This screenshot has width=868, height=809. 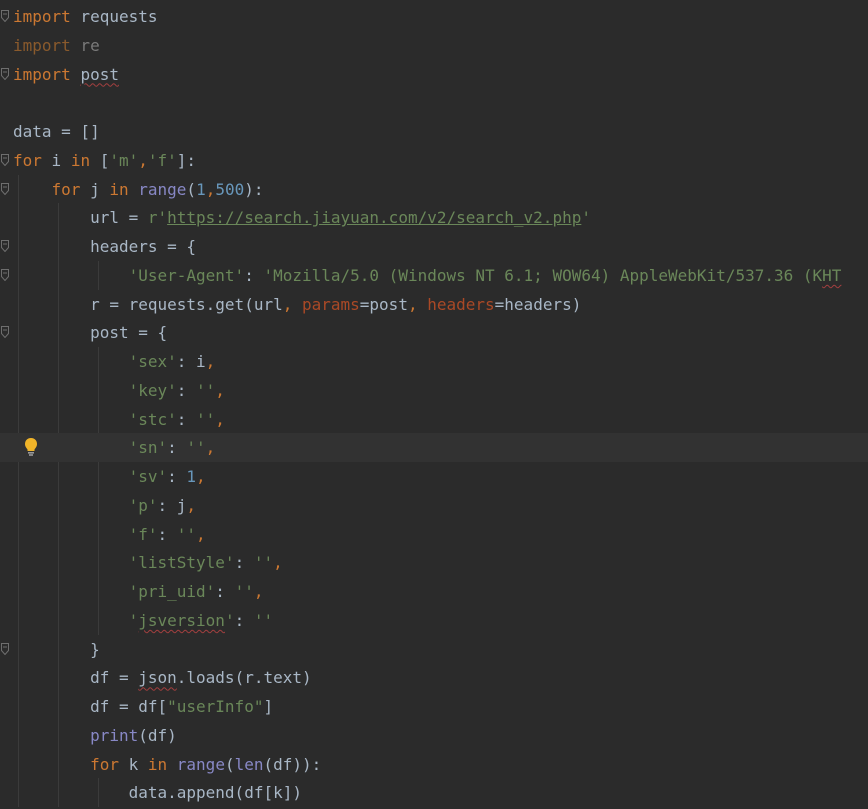 I want to click on code-token: requests, so click(x=114, y=16).